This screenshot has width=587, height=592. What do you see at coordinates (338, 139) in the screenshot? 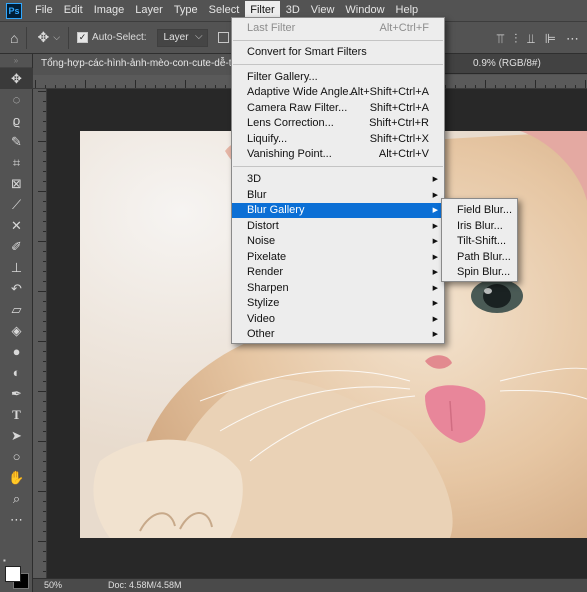
I see `menu-item-liquify: Liquify... Shift+Ctrl+X` at bounding box center [338, 139].